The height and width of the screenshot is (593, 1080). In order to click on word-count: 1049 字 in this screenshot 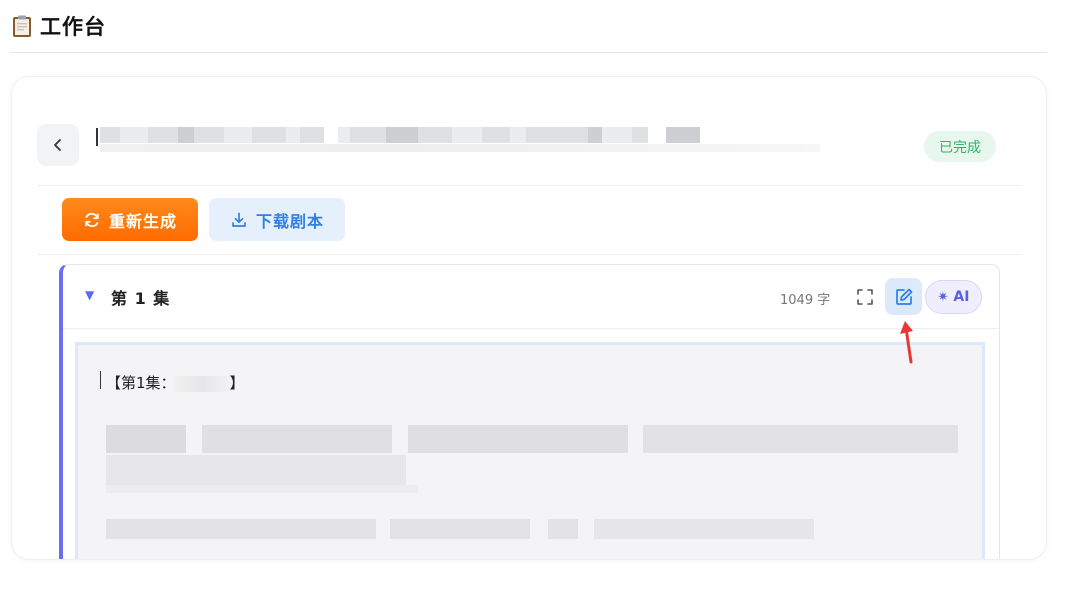, I will do `click(805, 300)`.